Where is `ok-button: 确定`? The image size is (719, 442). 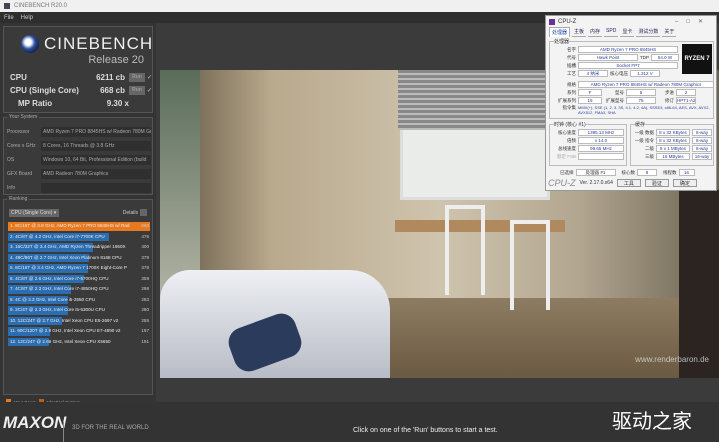
ok-button: 确定 is located at coordinates (684, 183).